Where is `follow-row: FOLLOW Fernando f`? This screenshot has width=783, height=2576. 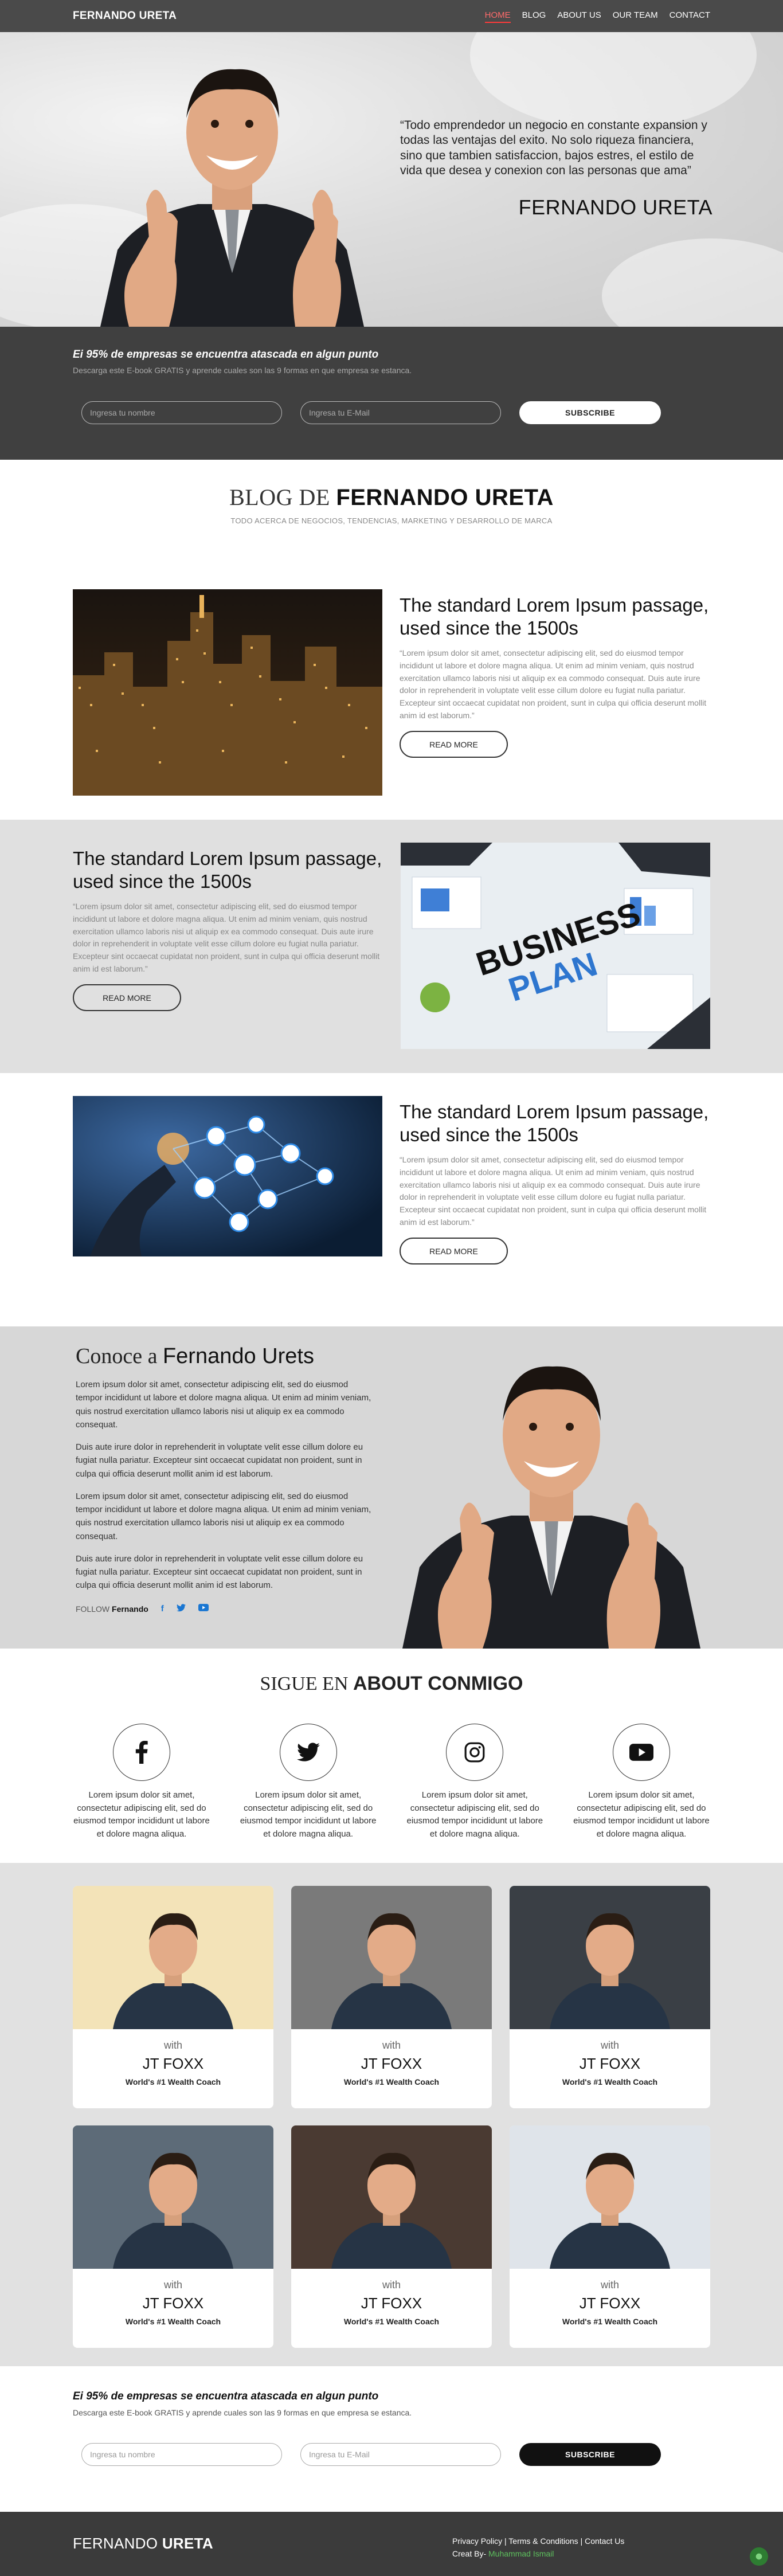
follow-row: FOLLOW Fernando f is located at coordinates (225, 1608).